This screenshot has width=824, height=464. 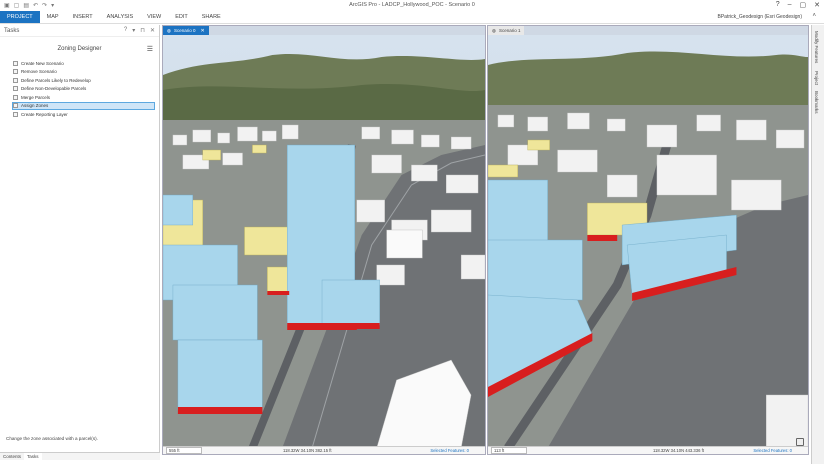 I want to click on task-item: Define Parcels Likely to Redevelop, so click(x=83, y=80).